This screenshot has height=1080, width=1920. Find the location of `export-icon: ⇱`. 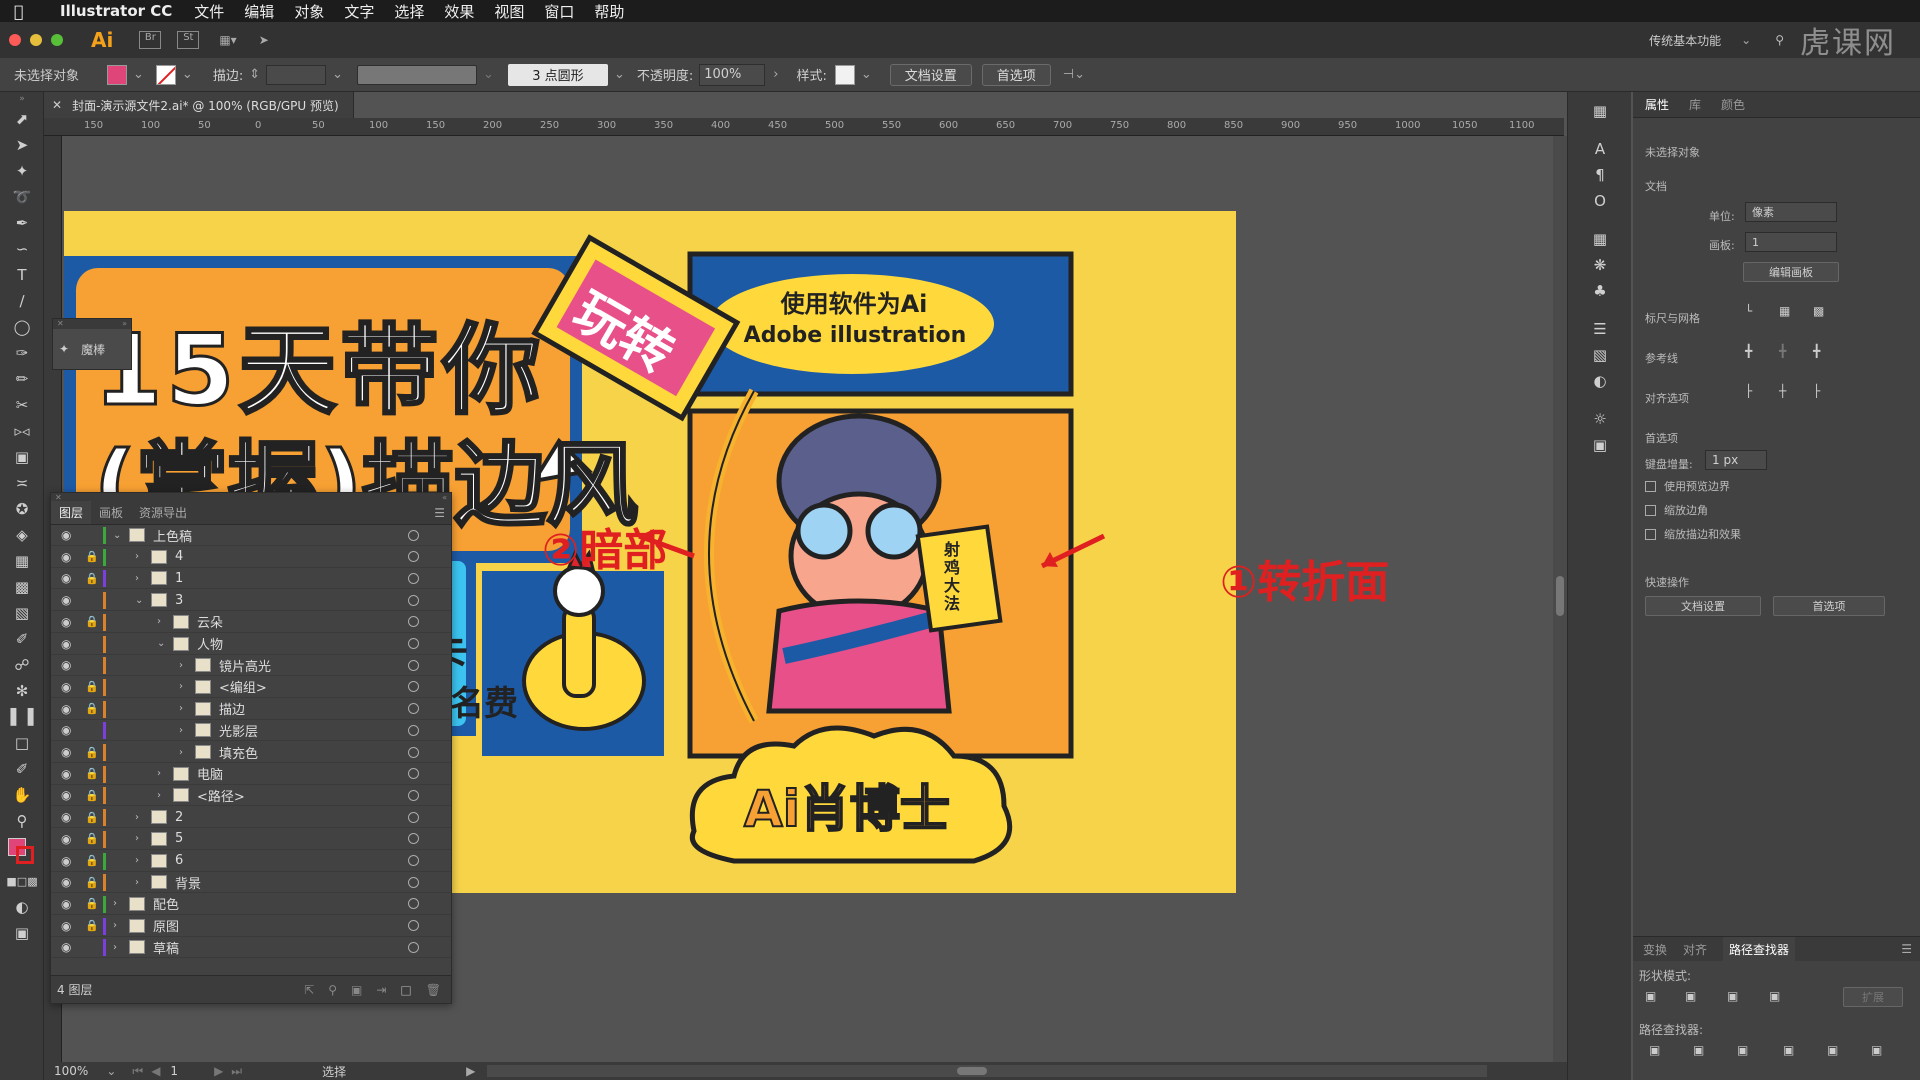

export-icon: ⇱ is located at coordinates (309, 990).